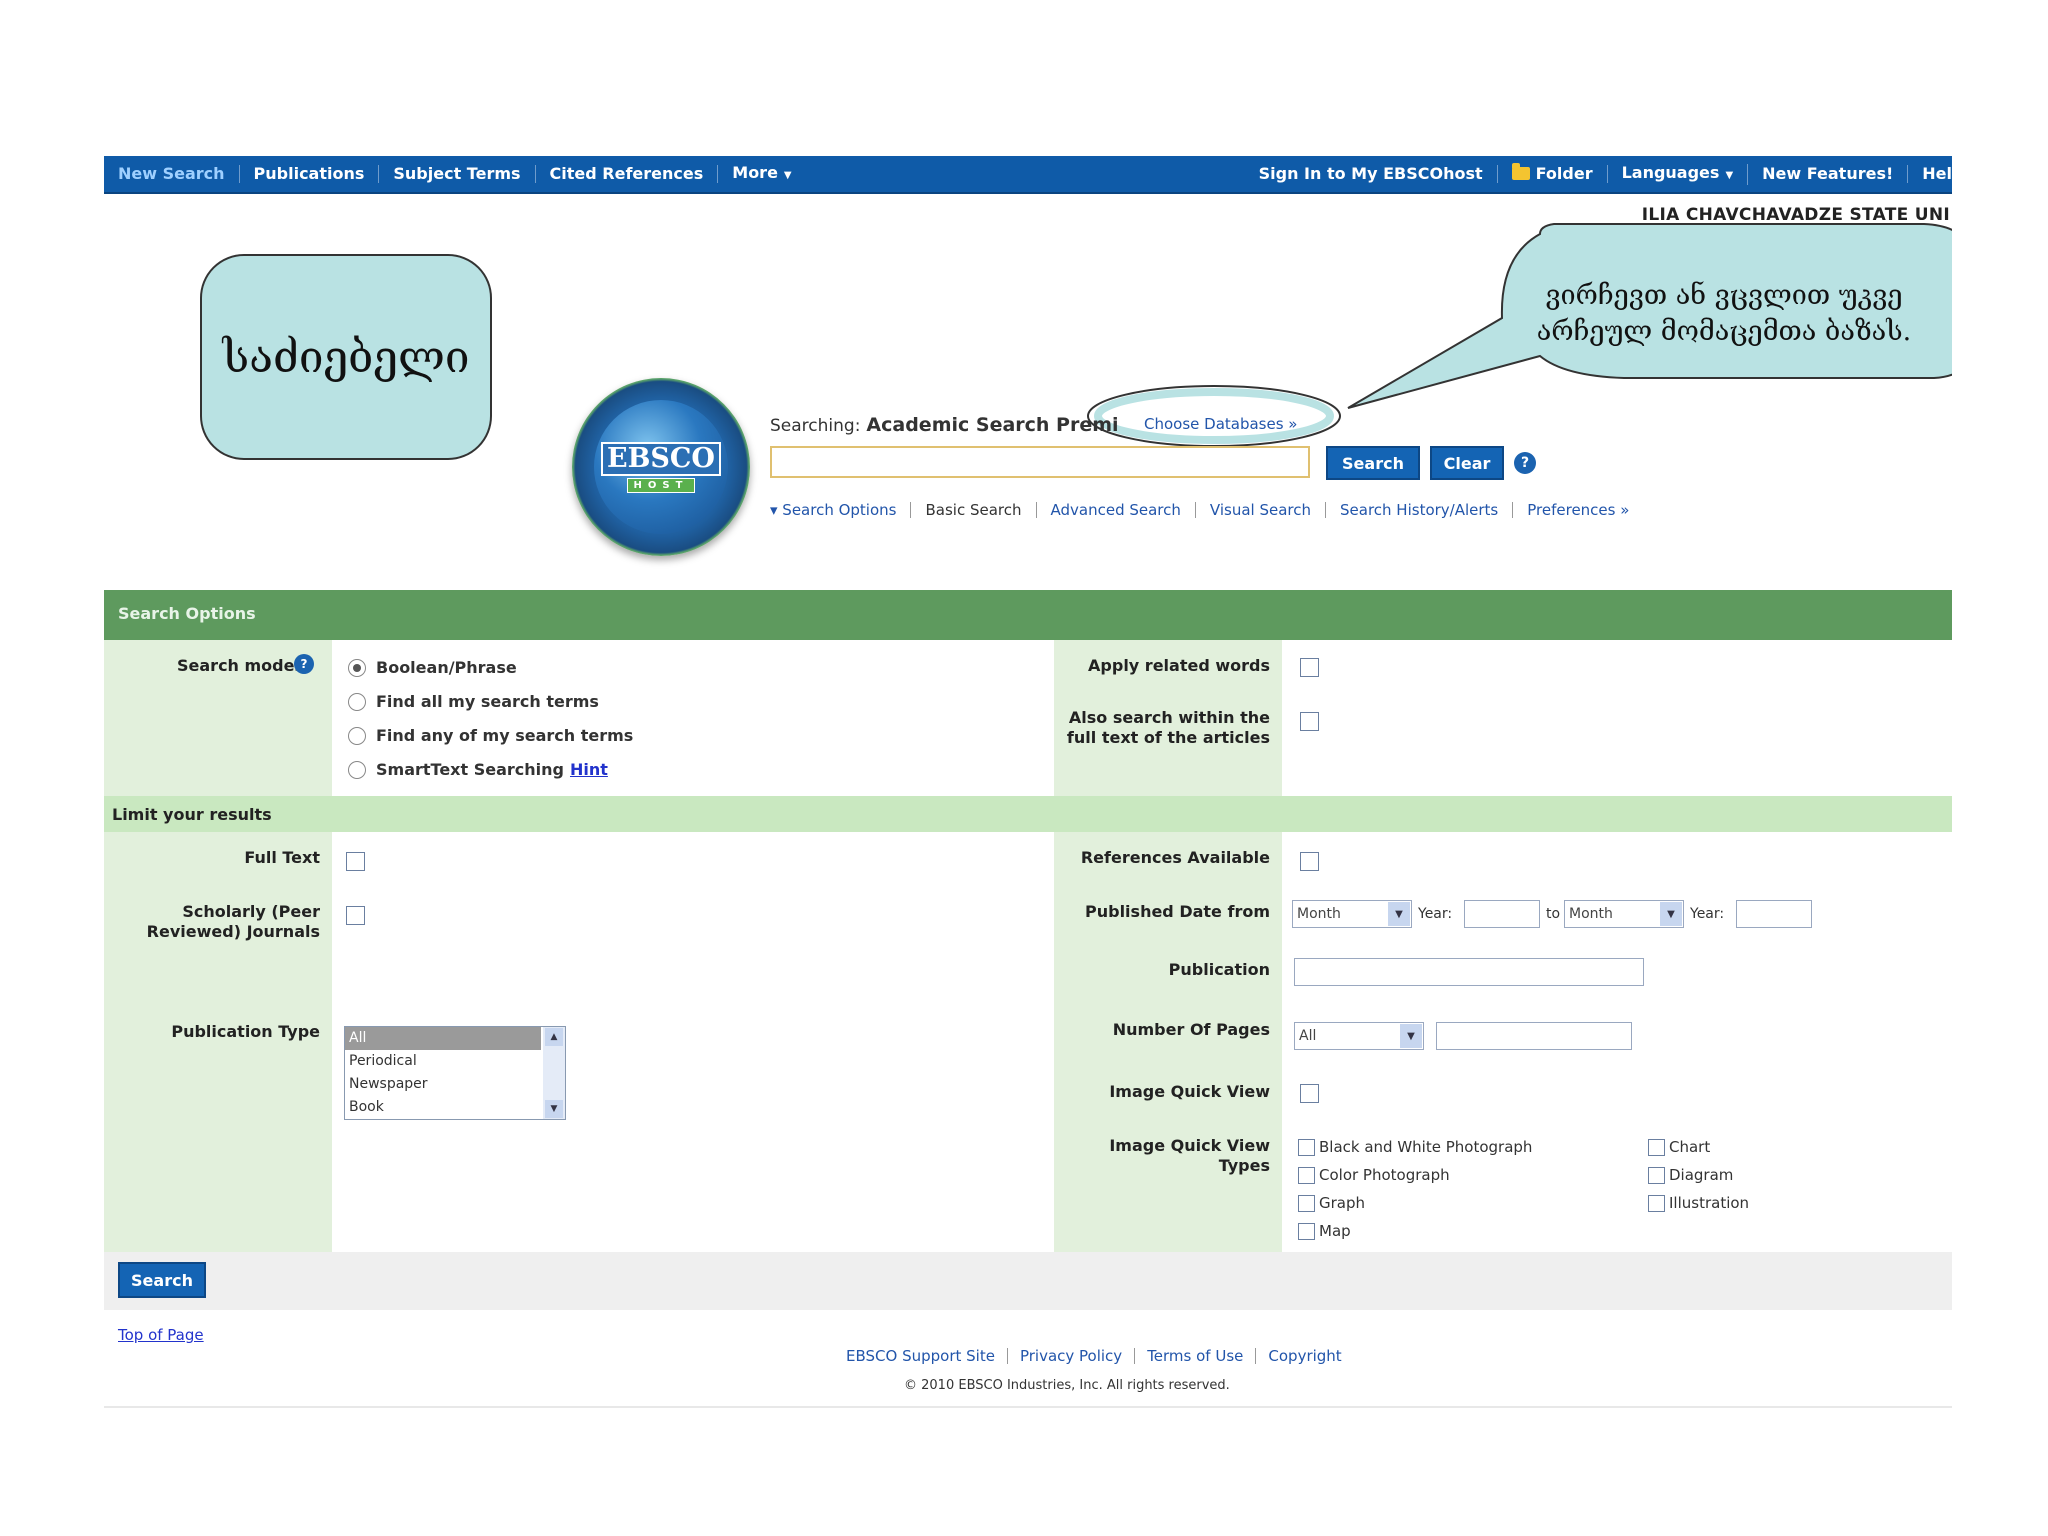  Describe the element at coordinates (1168, 737) in the screenshot. I see `also-search-line2: full text of the articles` at that location.